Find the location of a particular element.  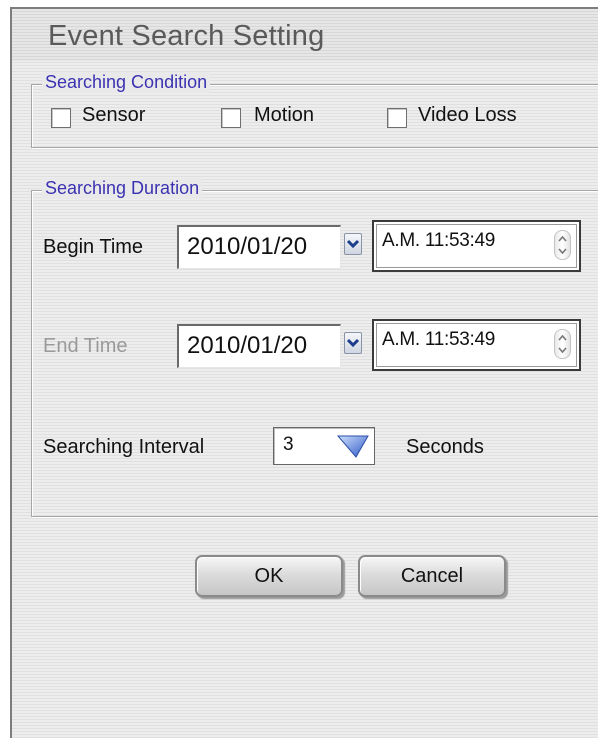

searching-interval-value: 3 is located at coordinates (288, 444).